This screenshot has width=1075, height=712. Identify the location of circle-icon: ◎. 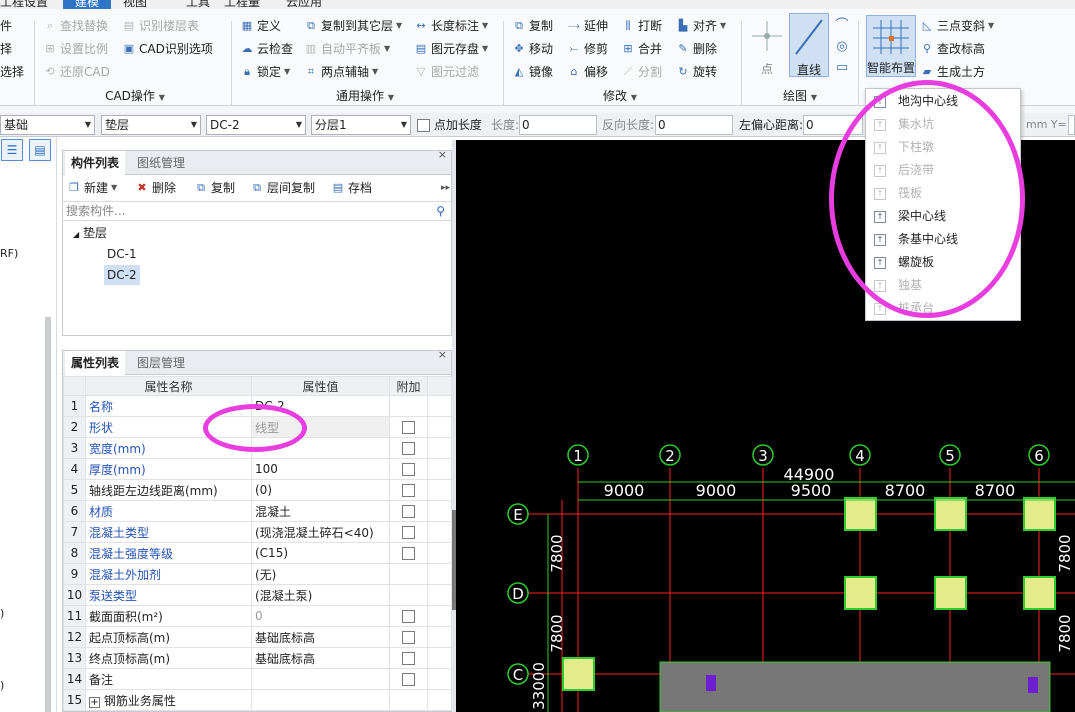
(842, 46).